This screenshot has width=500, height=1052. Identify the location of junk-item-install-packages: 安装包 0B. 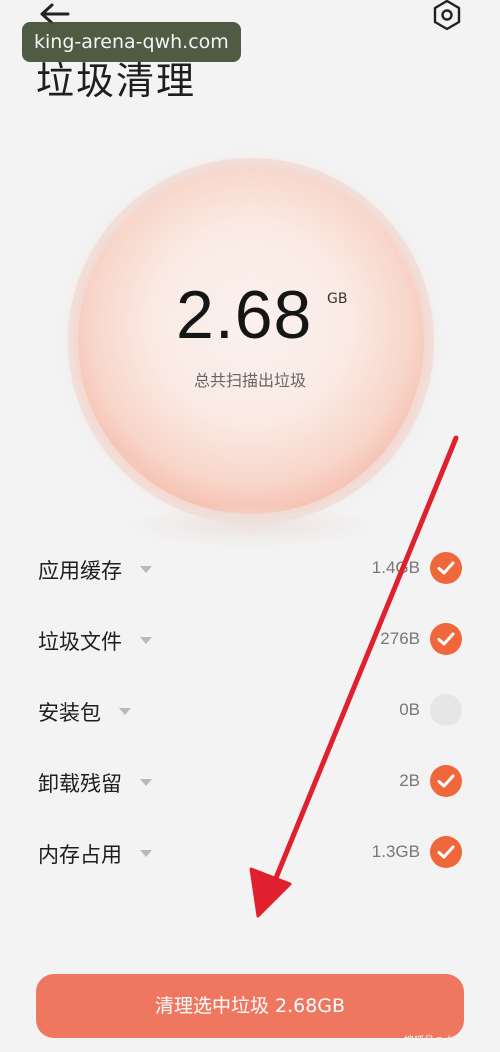
(250, 711).